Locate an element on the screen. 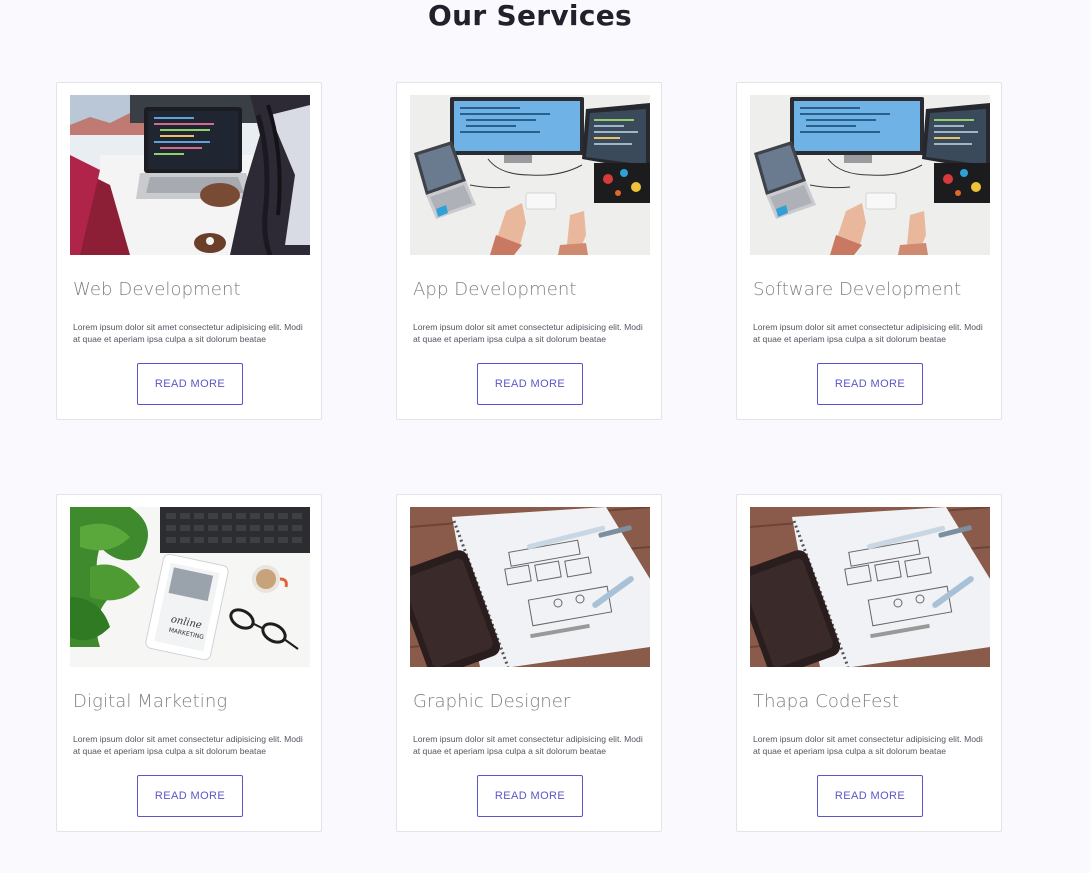 Image resolution: width=1091 pixels, height=873 pixels. section-title: Our Services is located at coordinates (530, 16).